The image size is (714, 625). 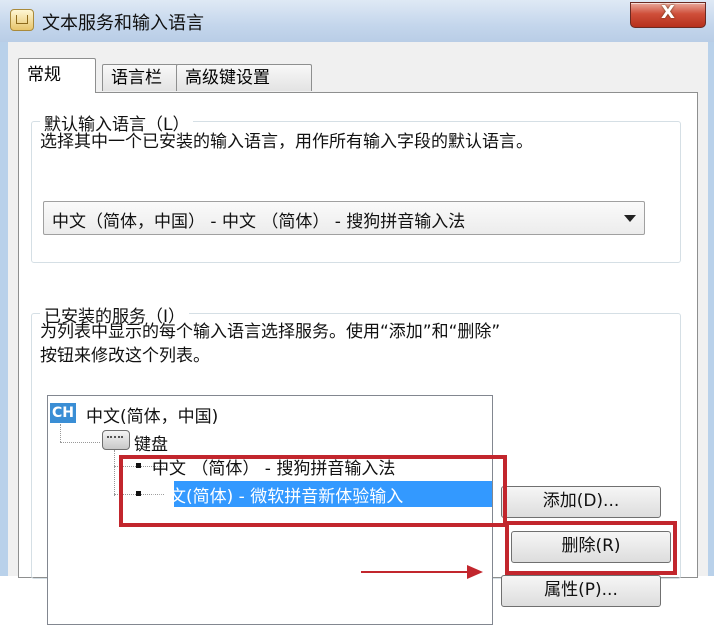 I want to click on tree-node-language: 中文(简体，中国), so click(x=152, y=414).